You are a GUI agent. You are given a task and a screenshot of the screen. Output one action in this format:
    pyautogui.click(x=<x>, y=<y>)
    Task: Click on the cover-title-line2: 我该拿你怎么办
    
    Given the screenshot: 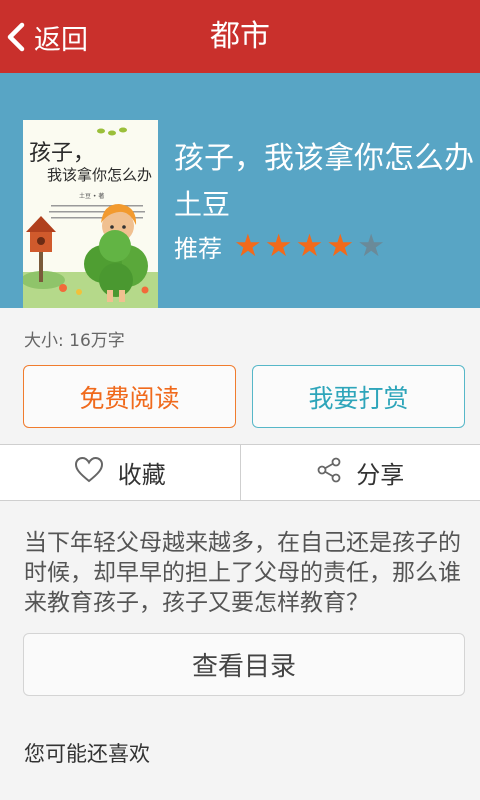 What is the action you would take?
    pyautogui.click(x=99, y=175)
    